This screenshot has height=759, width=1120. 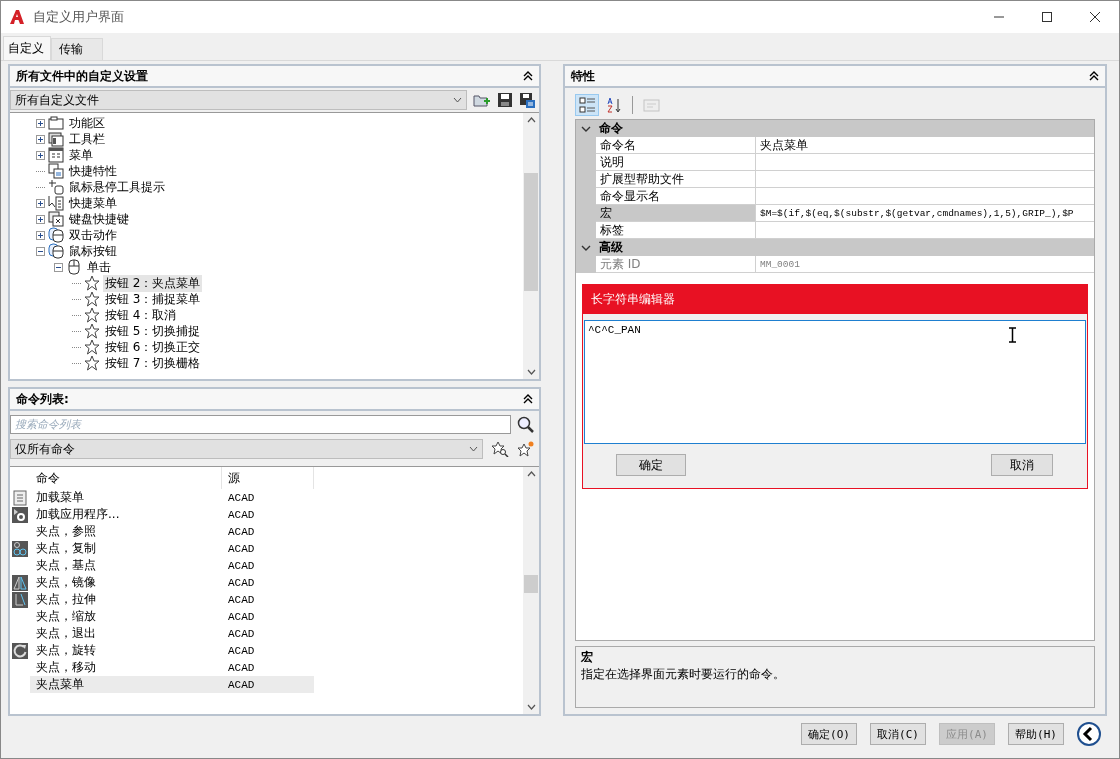 I want to click on tree-item: 键盘快捷键, so click(x=99, y=219).